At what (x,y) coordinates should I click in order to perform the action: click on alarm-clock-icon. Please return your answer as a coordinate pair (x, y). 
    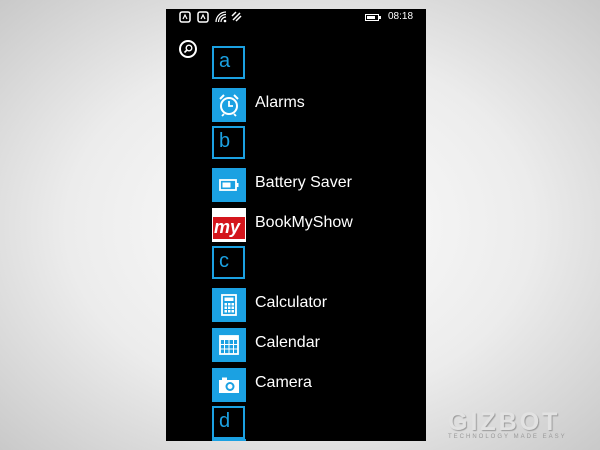
    Looking at the image, I should click on (229, 105).